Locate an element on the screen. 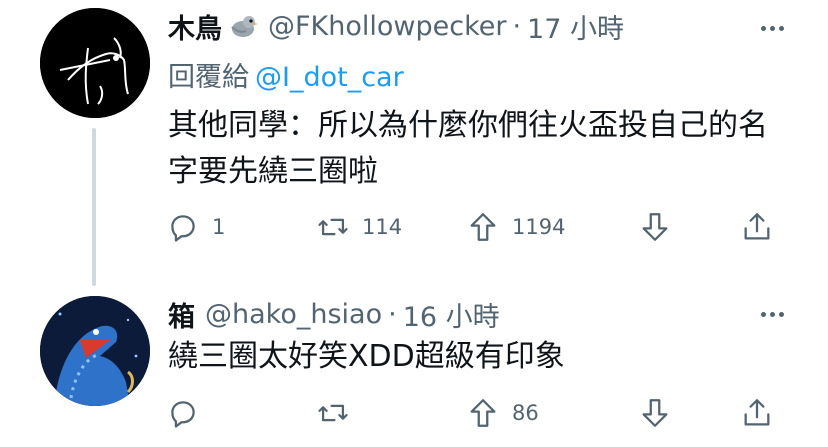 The width and height of the screenshot is (828, 447). avatar-whale-drawing is located at coordinates (95, 351).